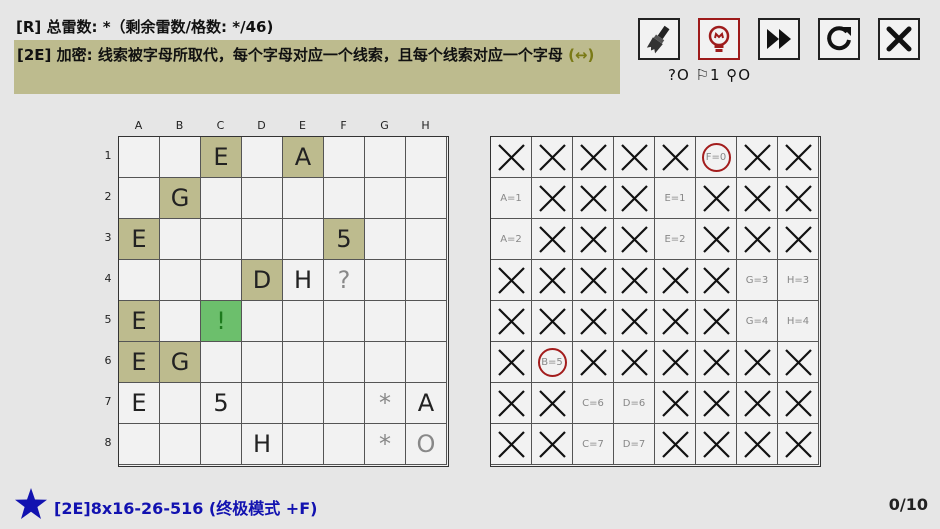 The height and width of the screenshot is (529, 940). What do you see at coordinates (675, 239) in the screenshot?
I see `cipher-cell-candidate: E=2` at bounding box center [675, 239].